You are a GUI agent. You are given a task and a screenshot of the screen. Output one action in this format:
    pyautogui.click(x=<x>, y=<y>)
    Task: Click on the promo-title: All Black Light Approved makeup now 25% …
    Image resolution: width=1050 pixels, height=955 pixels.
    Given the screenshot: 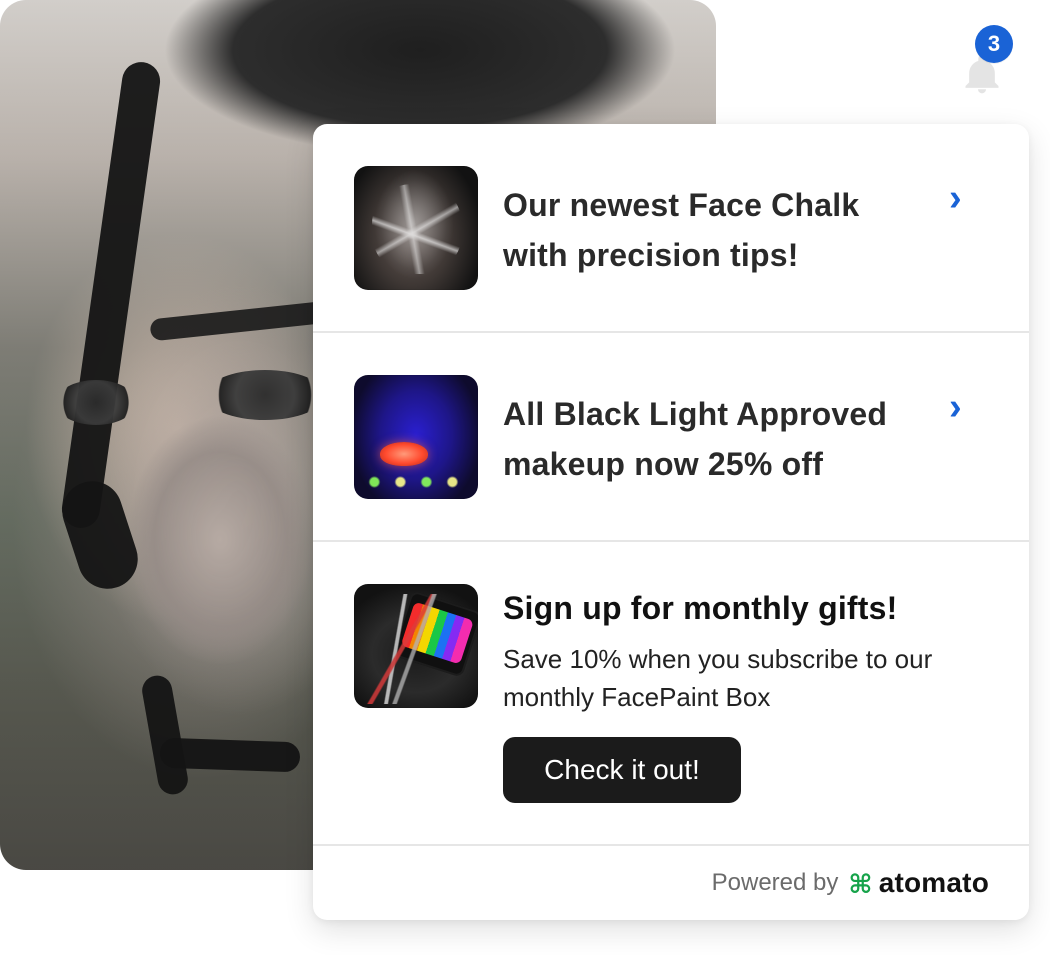 What is the action you would take?
    pyautogui.click(x=695, y=439)
    